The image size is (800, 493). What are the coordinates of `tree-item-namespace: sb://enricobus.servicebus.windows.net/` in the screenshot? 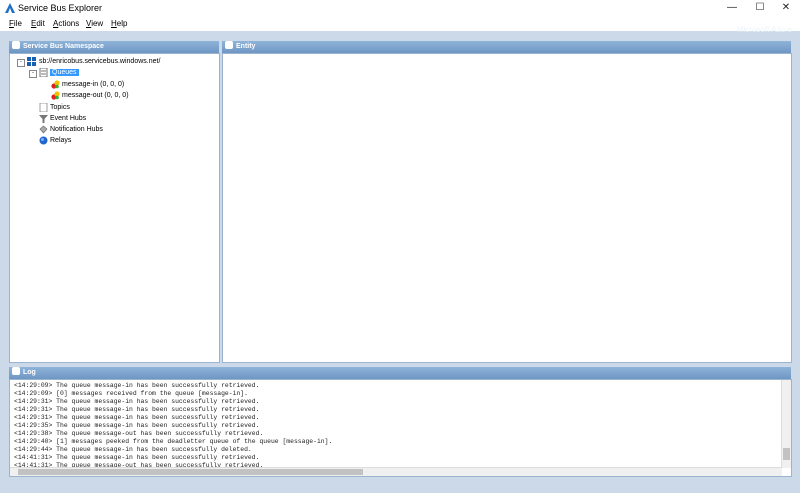 It's located at (99, 62).